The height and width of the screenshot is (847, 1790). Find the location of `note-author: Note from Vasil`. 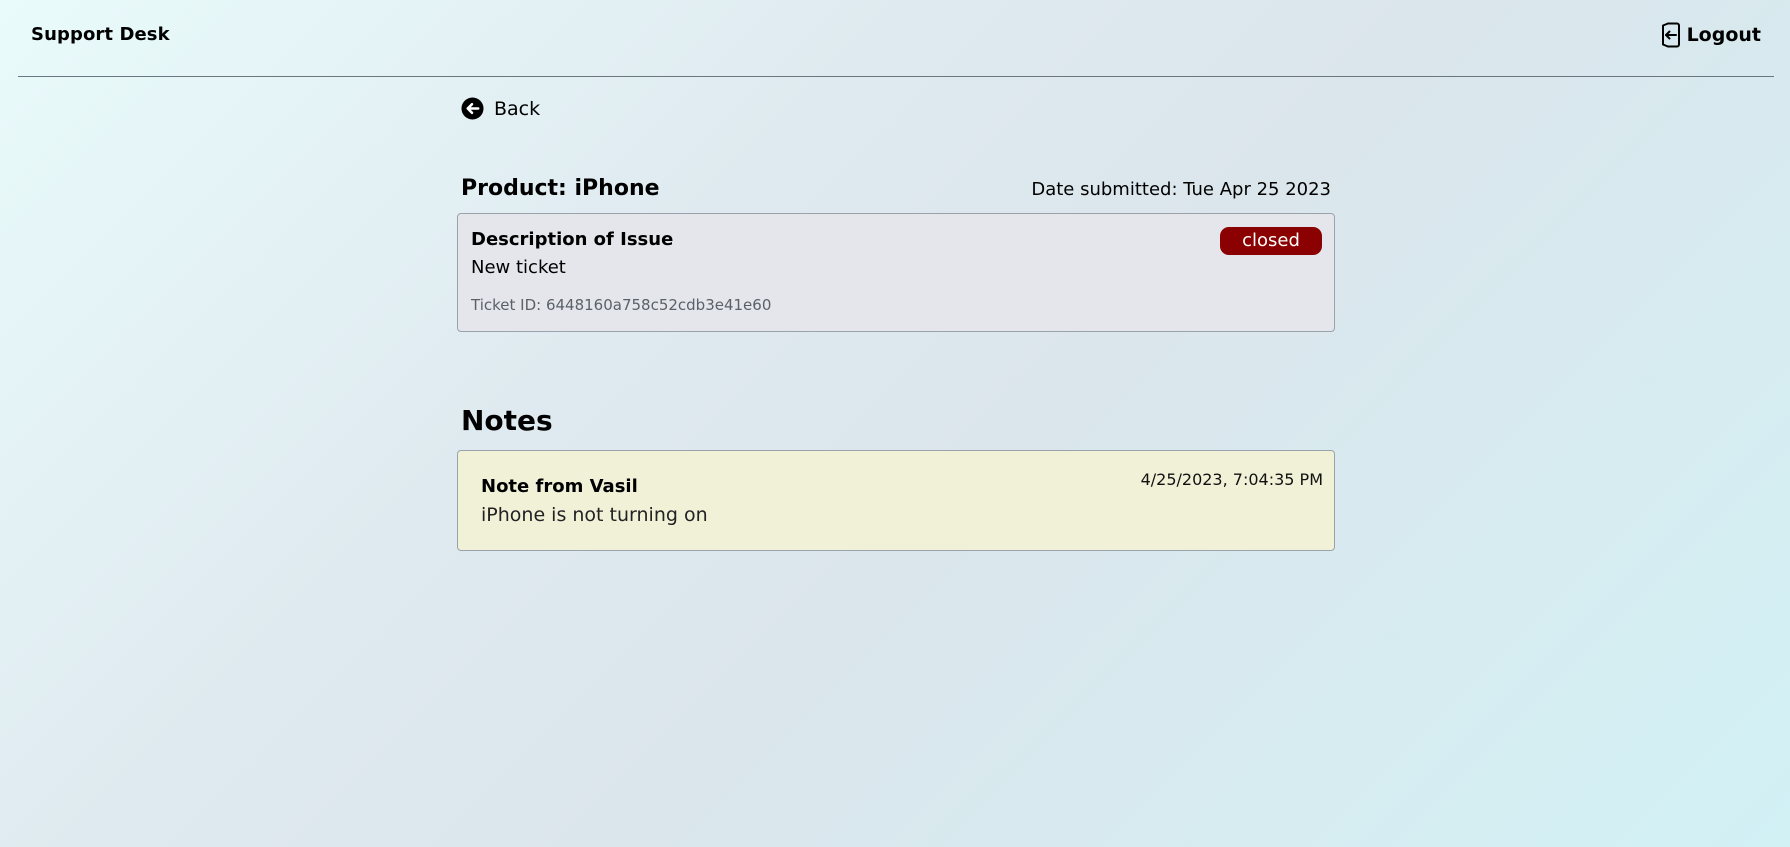

note-author: Note from Vasil is located at coordinates (559, 486).